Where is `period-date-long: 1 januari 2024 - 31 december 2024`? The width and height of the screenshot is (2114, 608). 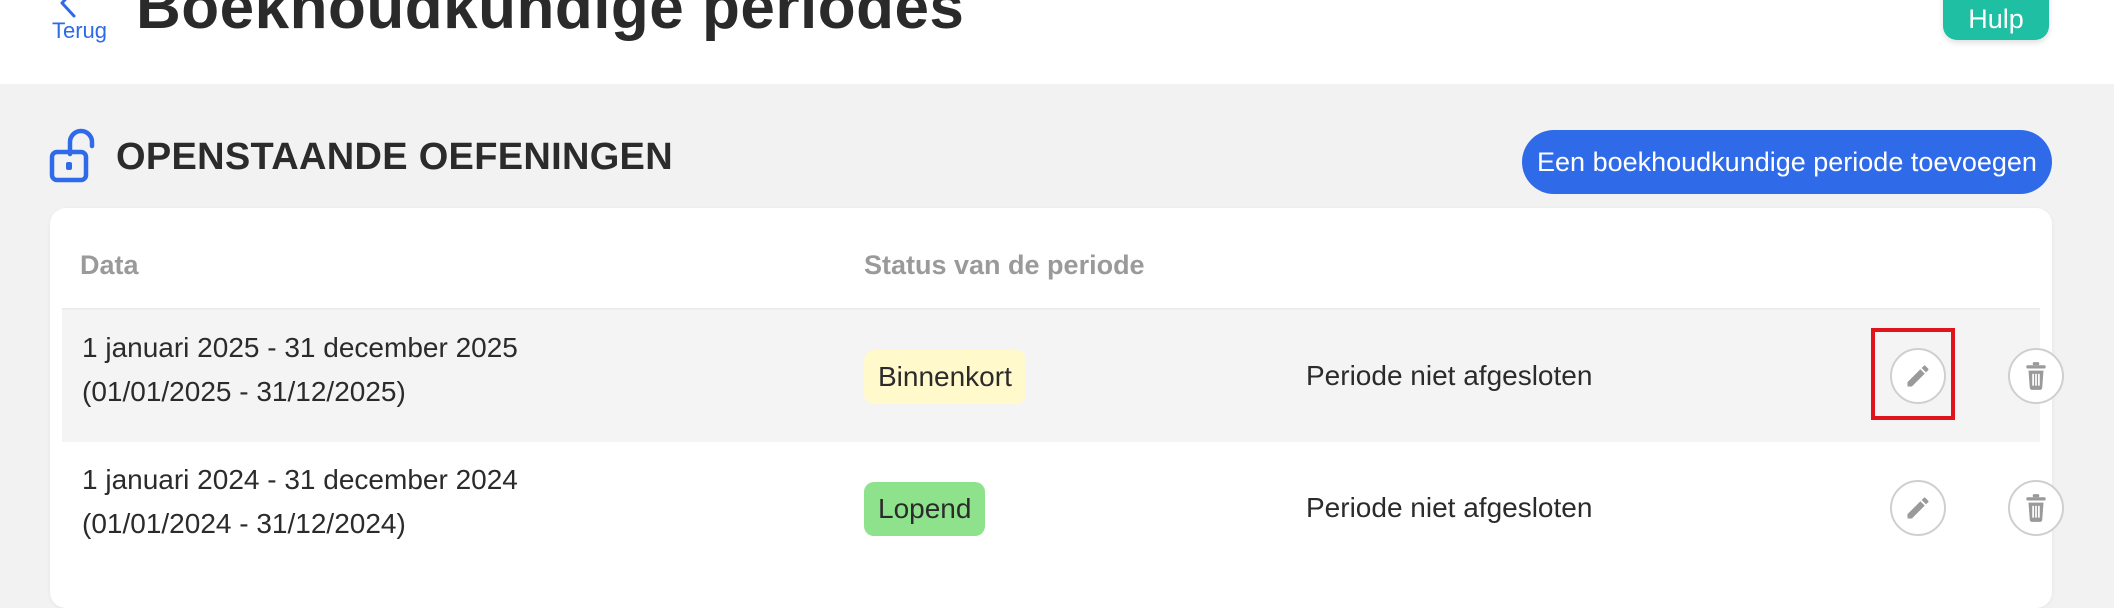 period-date-long: 1 januari 2024 - 31 december 2024 is located at coordinates (300, 479).